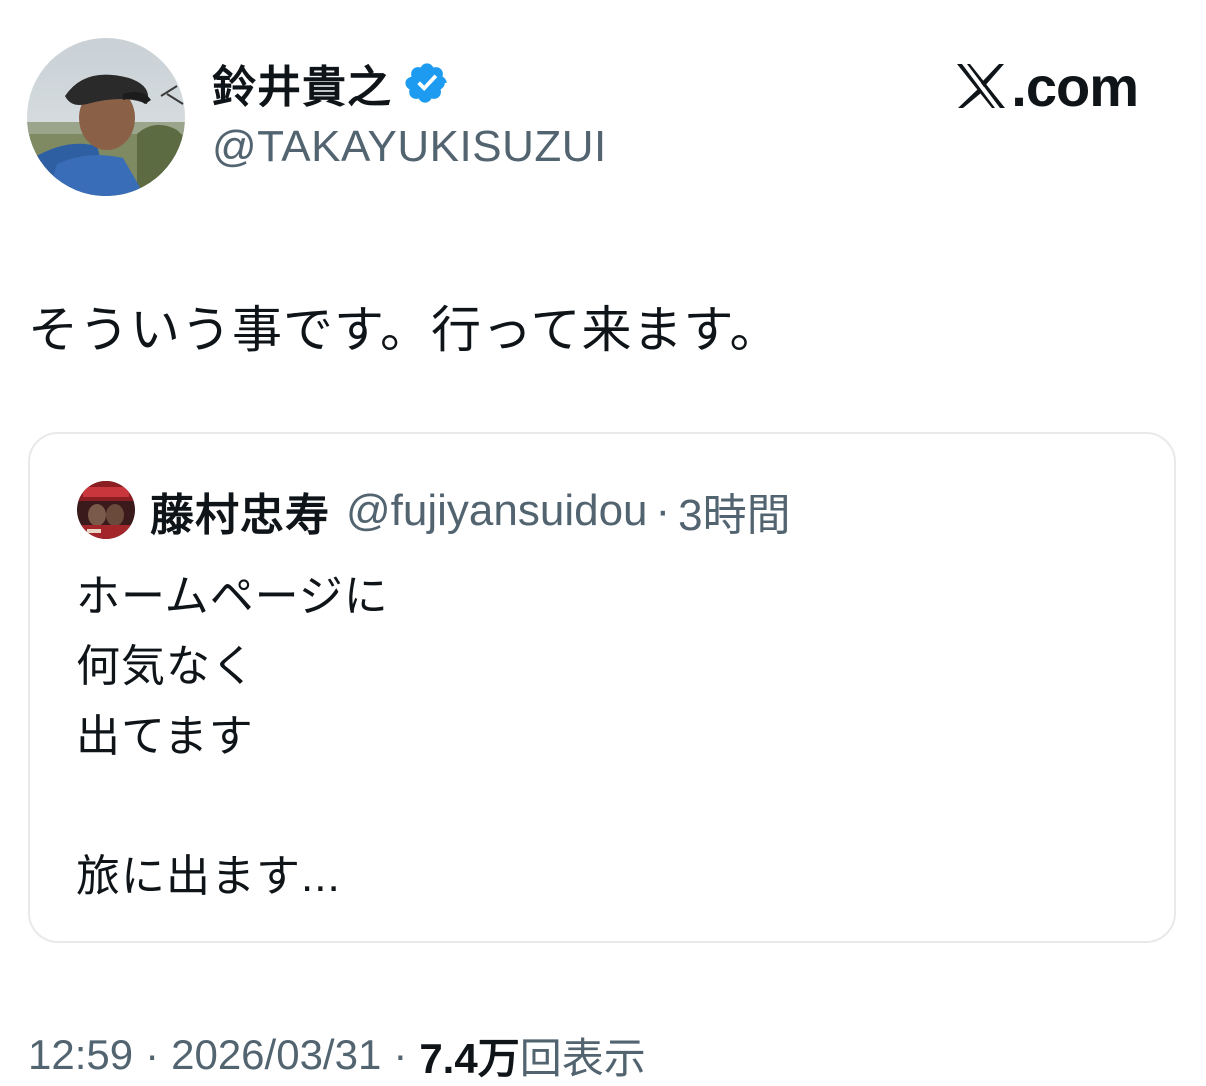 This screenshot has width=1206, height=1086. What do you see at coordinates (240, 511) in the screenshot?
I see `quote-author-name: 藤村忠寿` at bounding box center [240, 511].